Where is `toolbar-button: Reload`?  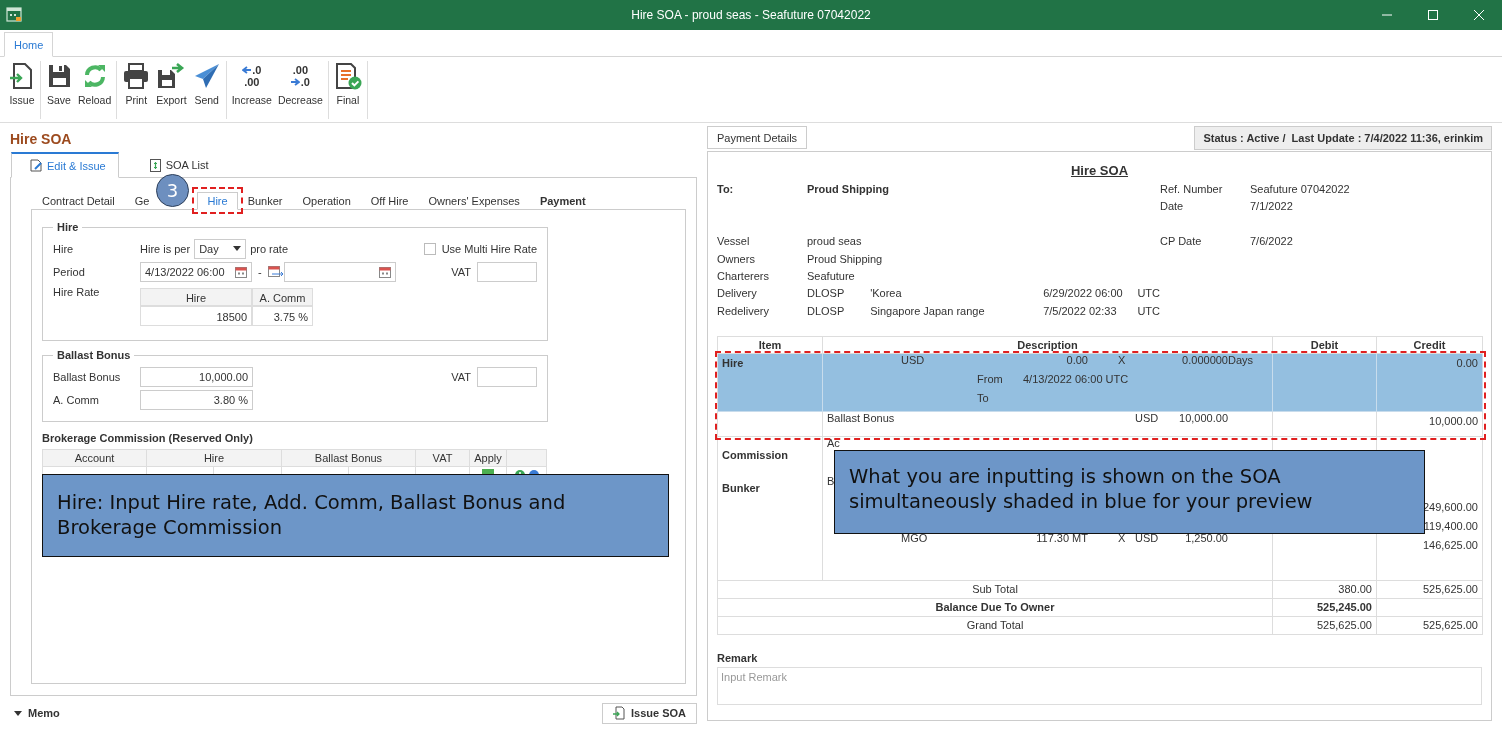 toolbar-button: Reload is located at coordinates (95, 90).